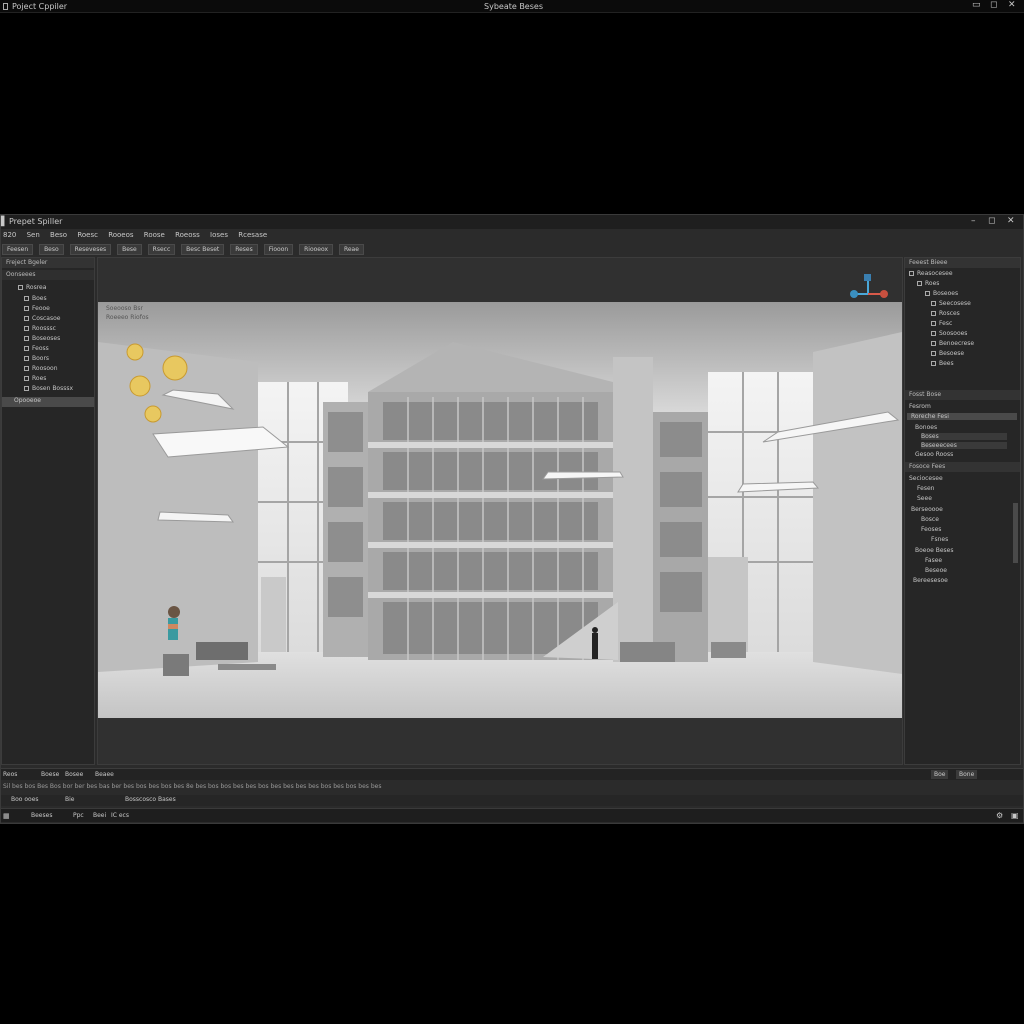 This screenshot has height=1024, width=1024. What do you see at coordinates (99, 815) in the screenshot?
I see `status-item-2: Beei` at bounding box center [99, 815].